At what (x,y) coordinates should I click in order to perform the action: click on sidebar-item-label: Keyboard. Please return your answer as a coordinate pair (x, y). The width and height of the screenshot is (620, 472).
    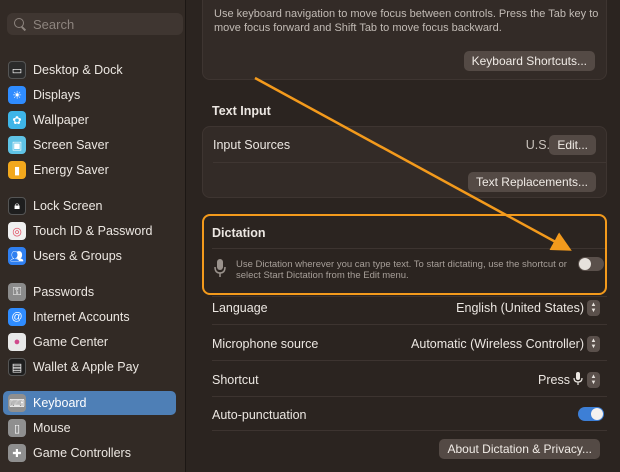
    Looking at the image, I should click on (60, 403).